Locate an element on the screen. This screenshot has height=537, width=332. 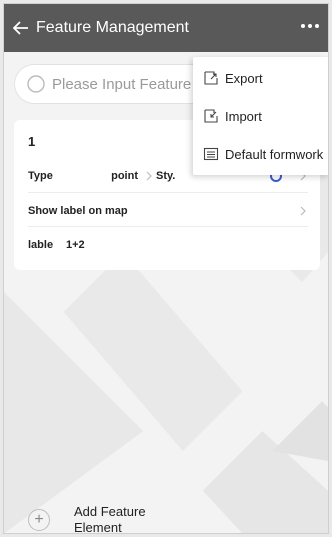
show-label-row: Show label on map is located at coordinates (168, 210).